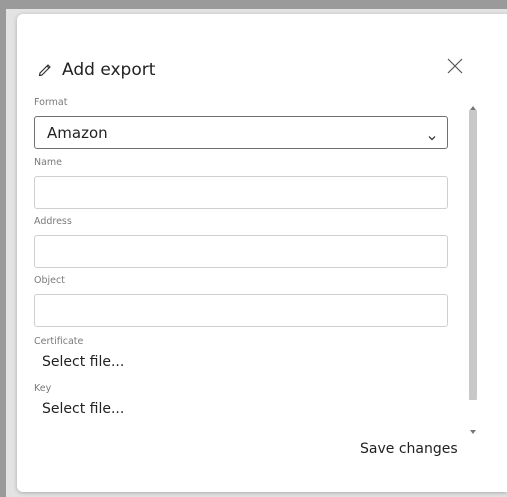  Describe the element at coordinates (409, 449) in the screenshot. I see `save-changes-button: Save changes` at that location.